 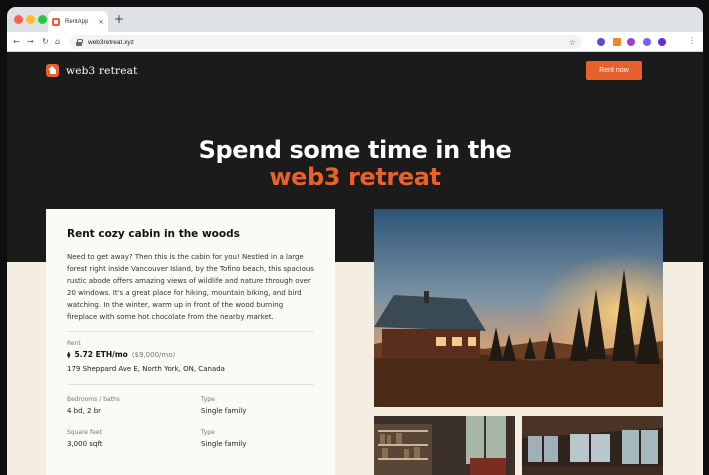 What do you see at coordinates (101, 354) in the screenshot?
I see `price-eth: 5.72 ETH/mo` at bounding box center [101, 354].